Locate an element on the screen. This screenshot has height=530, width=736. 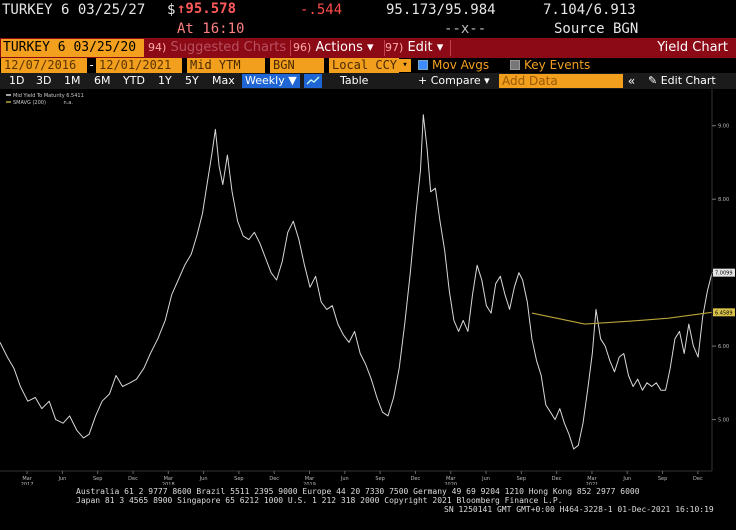
edit-chart-button: ✎ Edit Chart is located at coordinates (682, 81).